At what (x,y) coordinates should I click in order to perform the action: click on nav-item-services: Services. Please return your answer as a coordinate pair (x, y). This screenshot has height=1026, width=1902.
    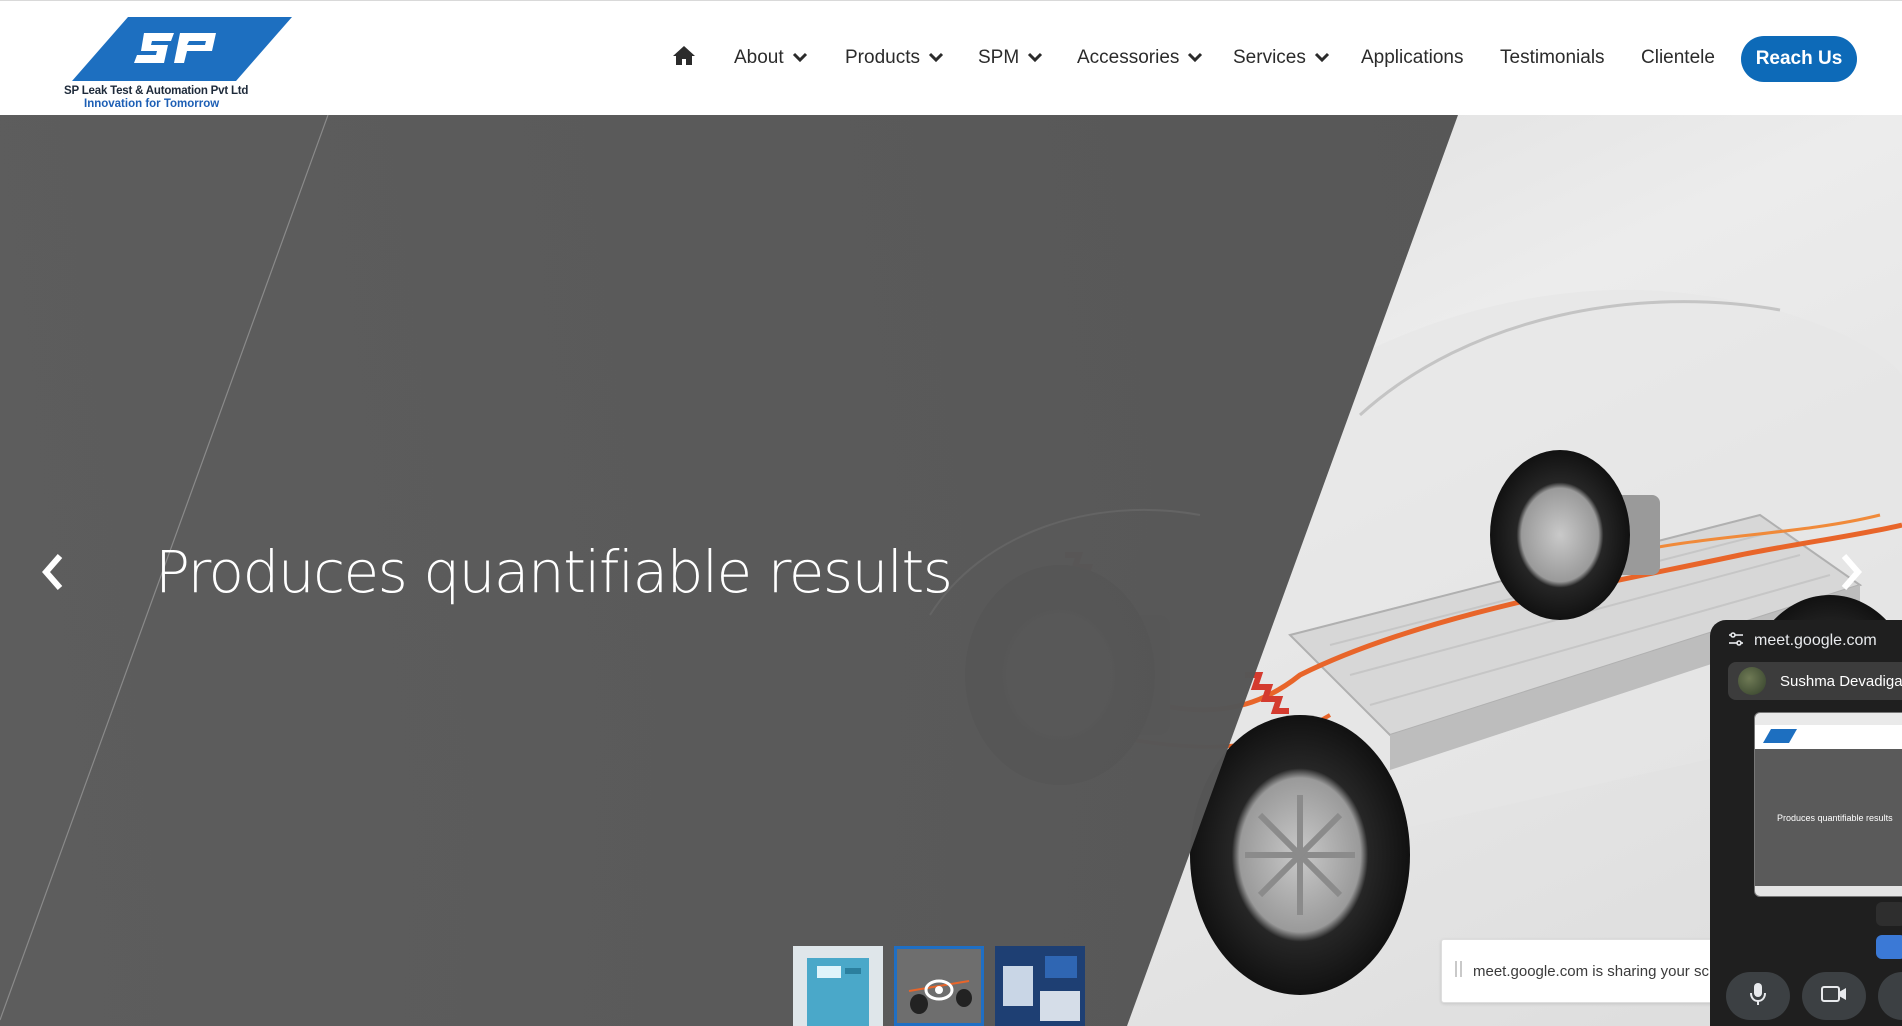
    Looking at the image, I should click on (1281, 58).